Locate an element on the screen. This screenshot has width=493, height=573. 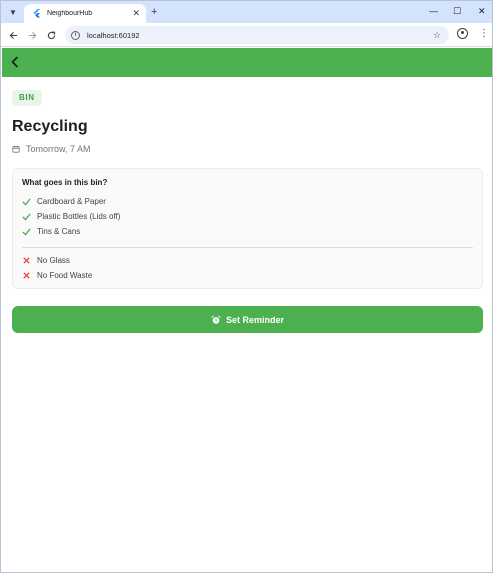
list-item: No Food Waste is located at coordinates (247, 275).